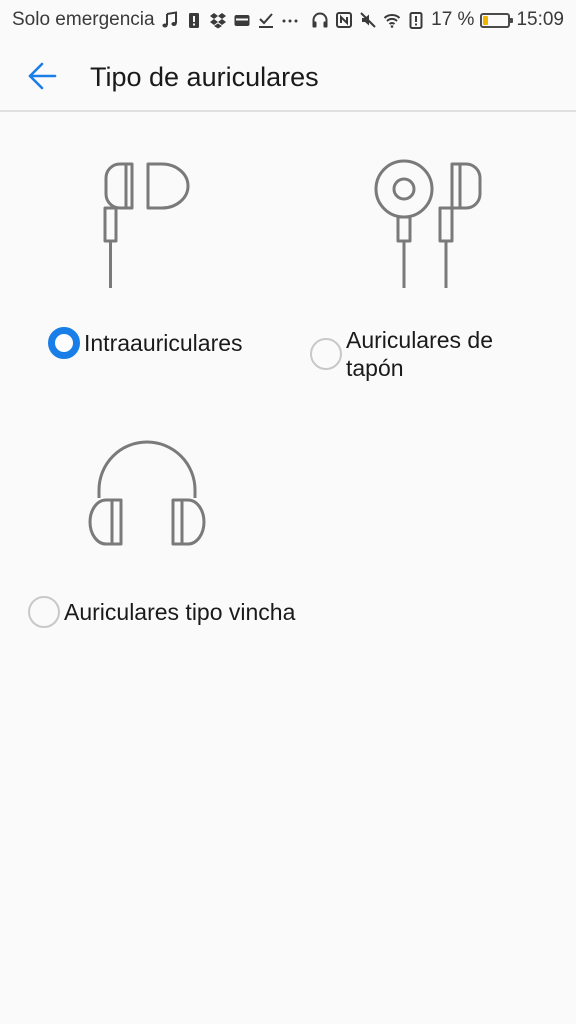  What do you see at coordinates (368, 20) in the screenshot?
I see `mute-icon` at bounding box center [368, 20].